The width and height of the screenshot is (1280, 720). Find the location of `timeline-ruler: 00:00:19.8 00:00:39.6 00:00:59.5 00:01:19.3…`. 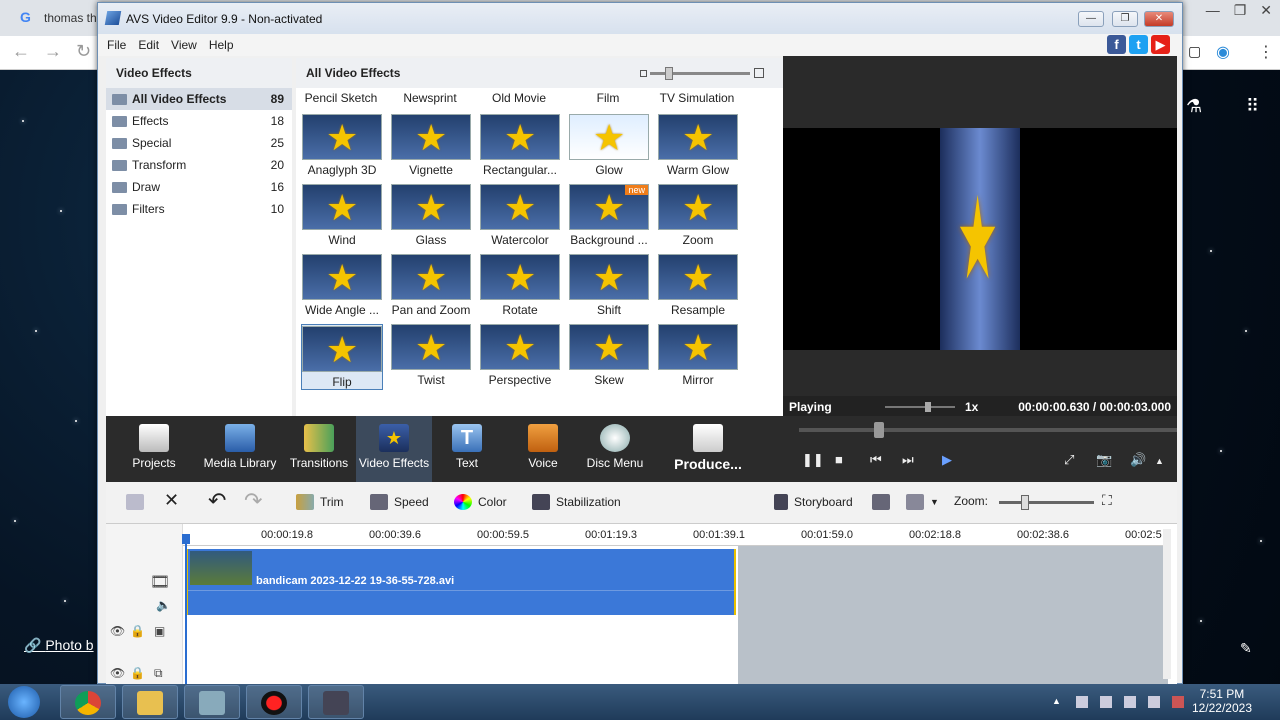

timeline-ruler: 00:00:19.8 00:00:39.6 00:00:59.5 00:01:19.3… is located at coordinates (675, 535).